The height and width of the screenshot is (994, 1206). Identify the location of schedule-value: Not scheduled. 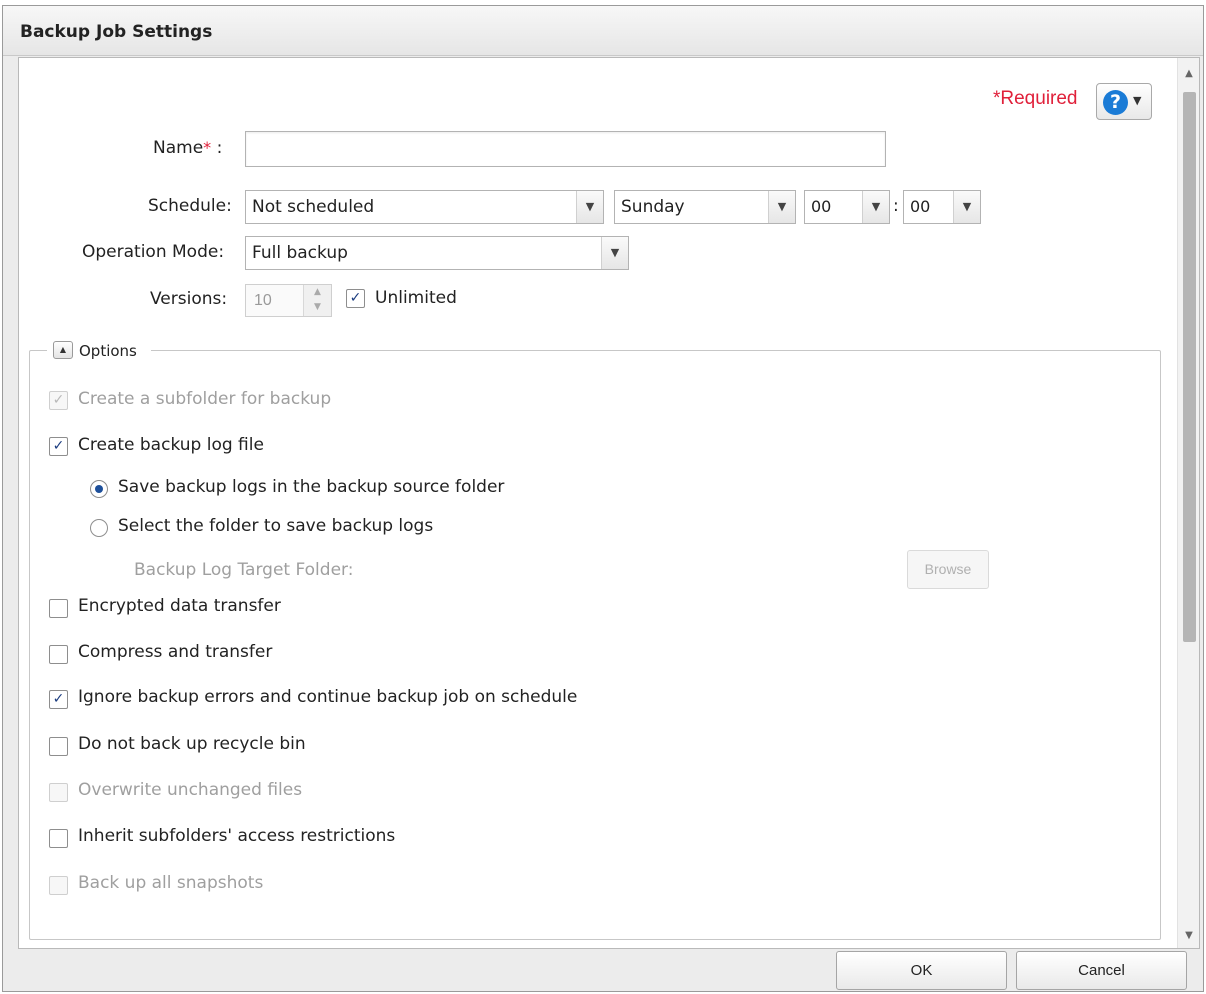
(313, 207).